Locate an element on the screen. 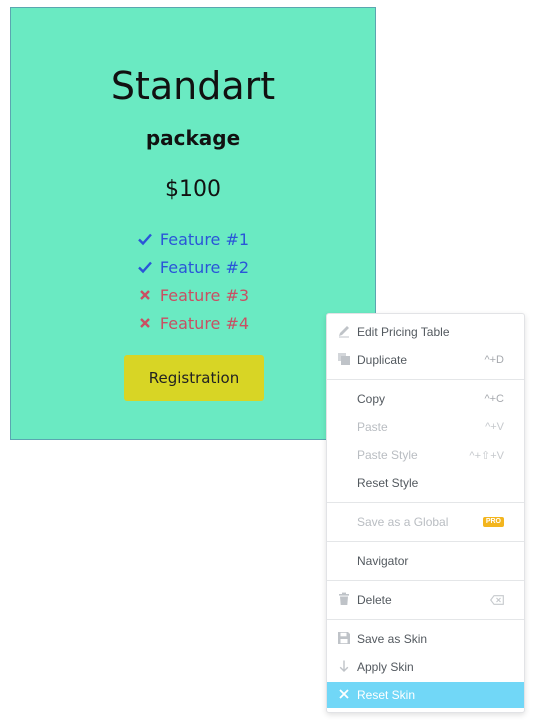 The height and width of the screenshot is (727, 543). menu-item-delete: Delete is located at coordinates (425, 600).